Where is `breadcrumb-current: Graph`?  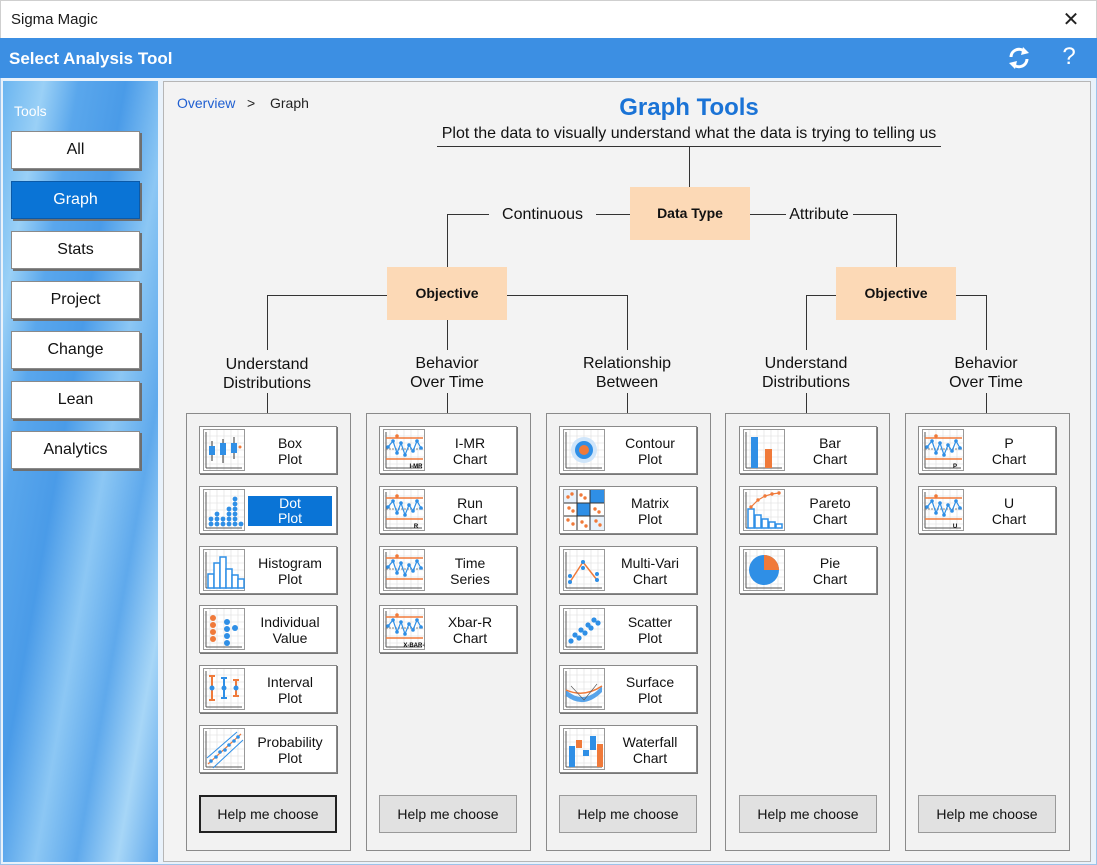
breadcrumb-current: Graph is located at coordinates (289, 103).